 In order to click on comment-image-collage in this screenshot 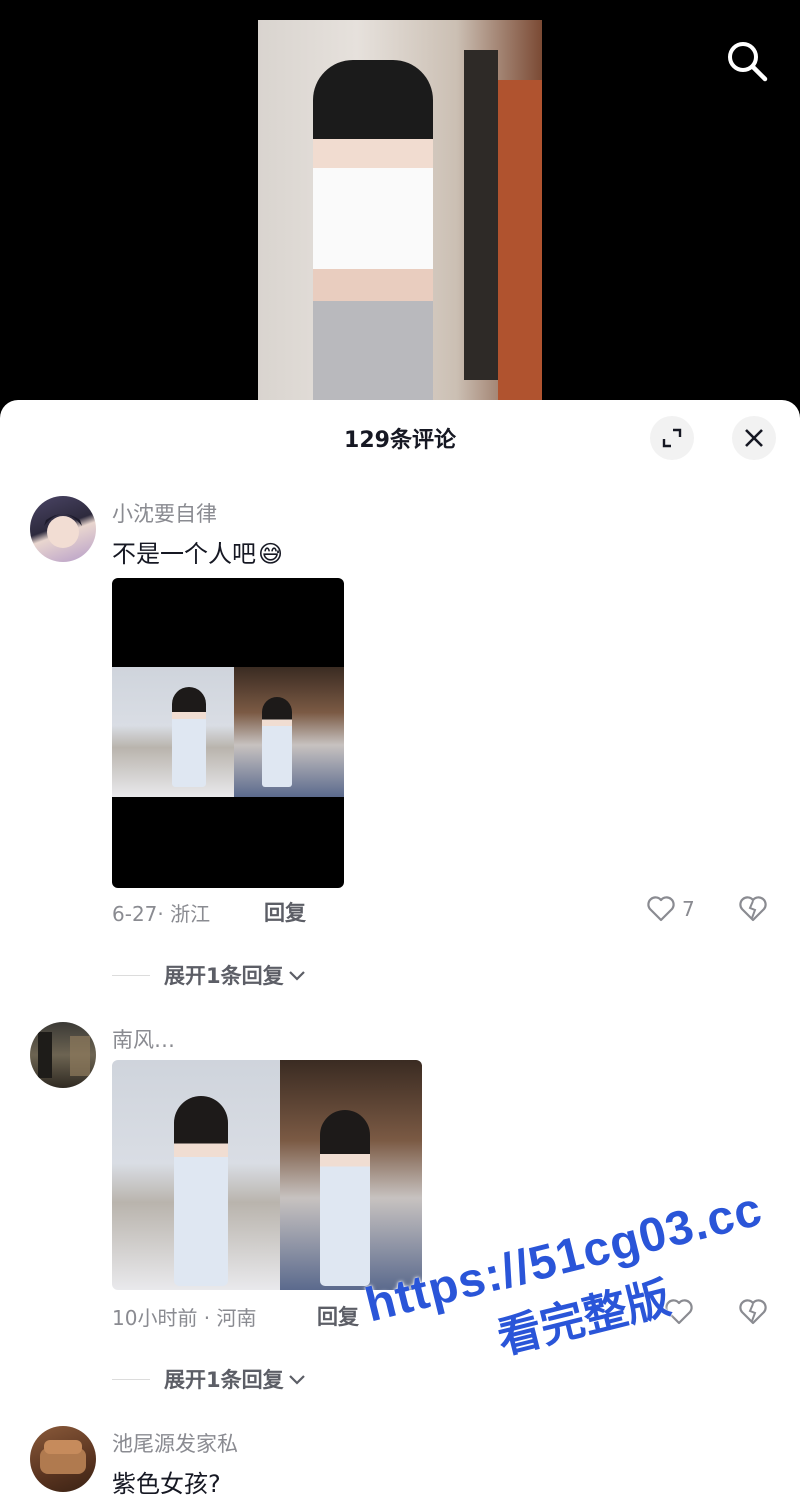, I will do `click(228, 732)`.